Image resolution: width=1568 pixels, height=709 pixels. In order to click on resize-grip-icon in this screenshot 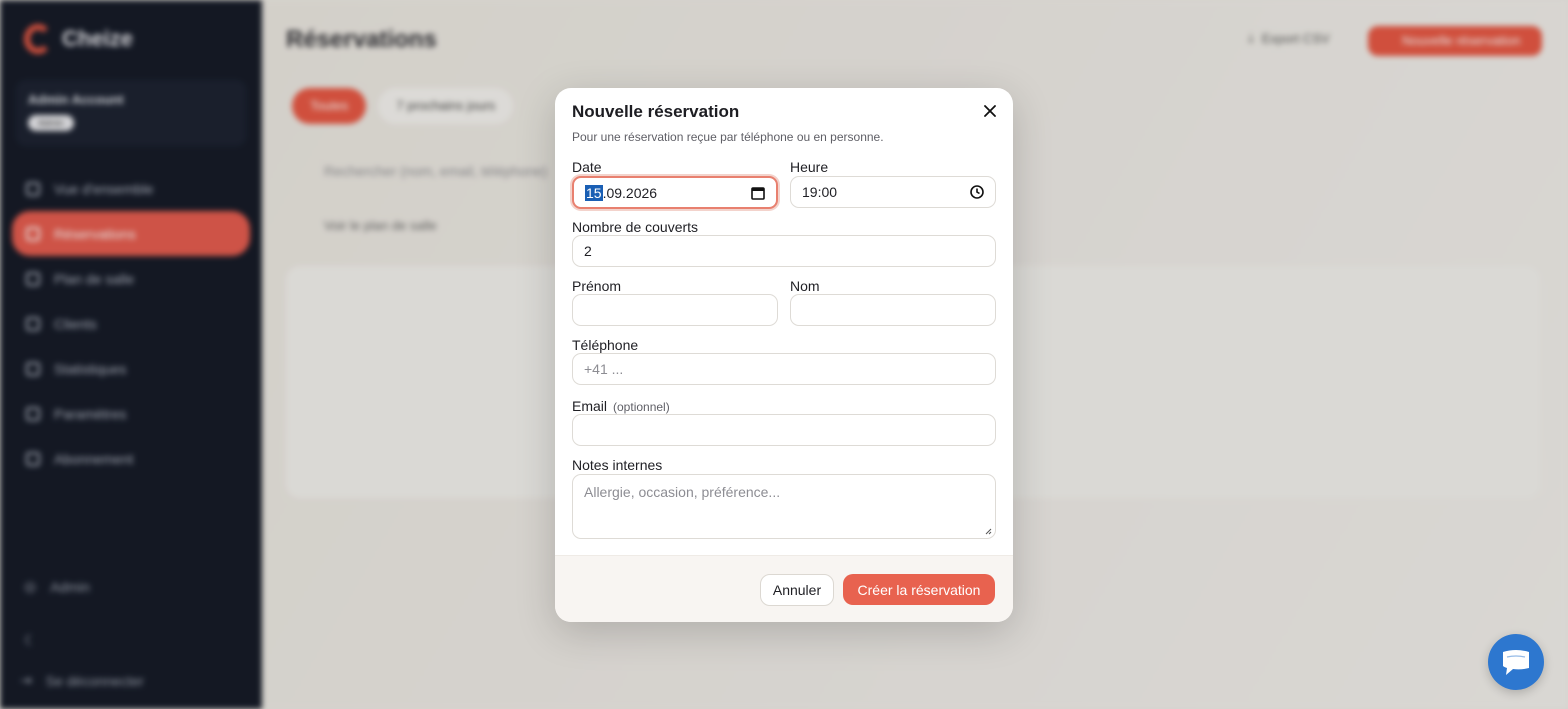, I will do `click(988, 531)`.